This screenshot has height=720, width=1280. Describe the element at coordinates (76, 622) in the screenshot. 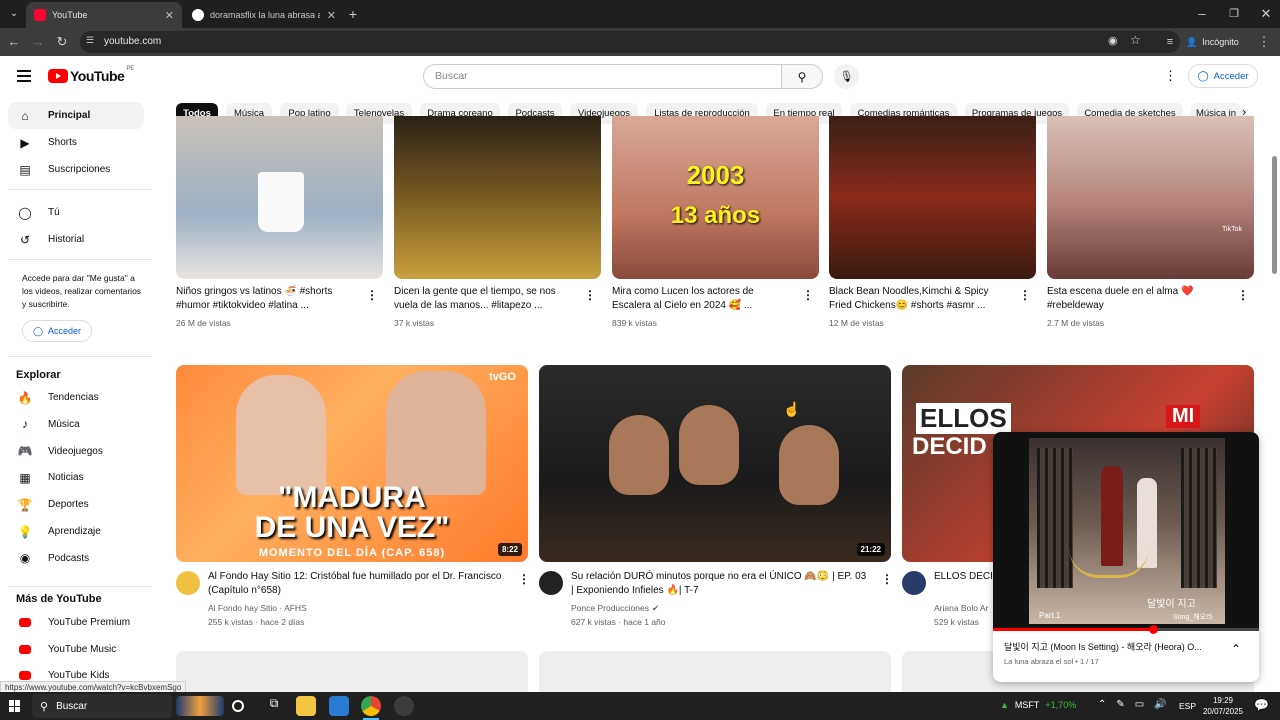

I see `sidebar-item-youtube-0: YouTube Premium` at that location.